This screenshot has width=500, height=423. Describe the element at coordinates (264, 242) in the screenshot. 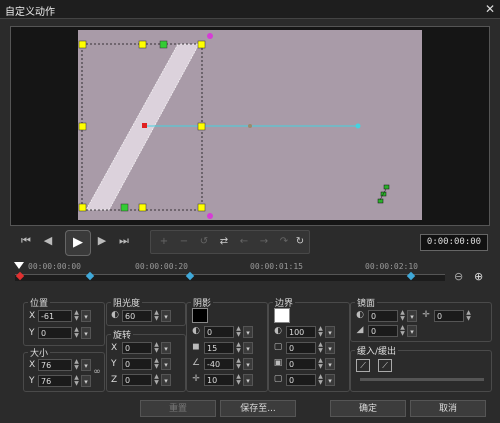

I see `move-right-icon: →` at that location.